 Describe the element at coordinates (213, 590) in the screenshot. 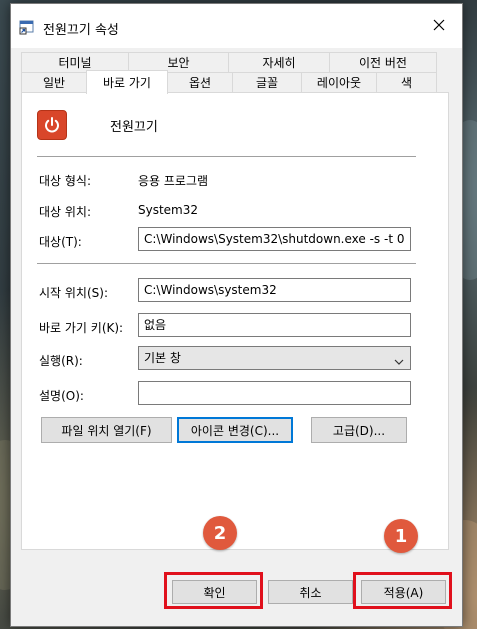

I see `ok-highlight-box` at that location.